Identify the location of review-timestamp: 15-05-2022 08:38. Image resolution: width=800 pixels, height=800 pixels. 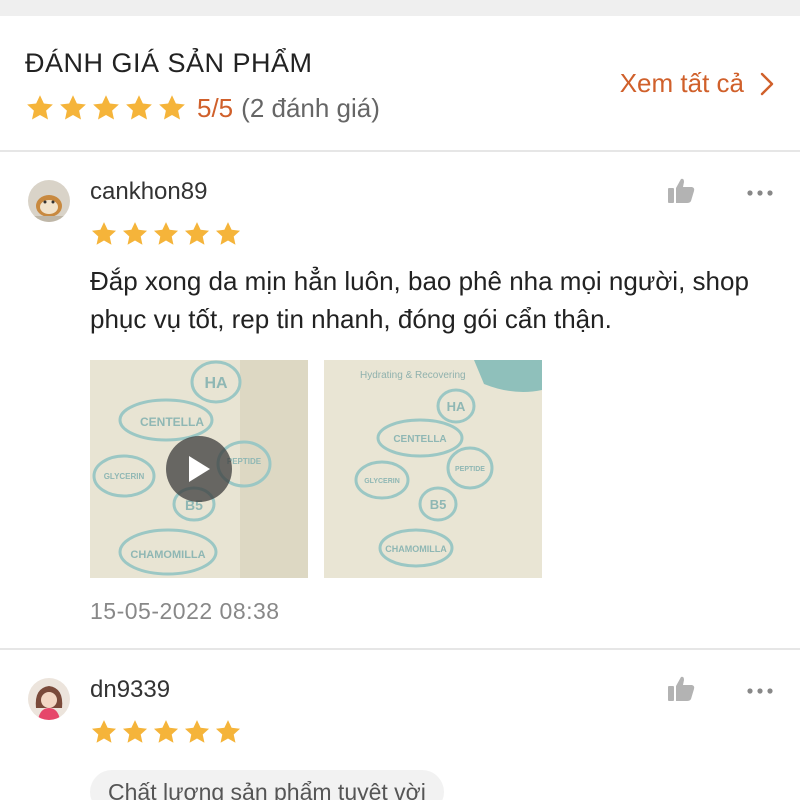
(185, 611).